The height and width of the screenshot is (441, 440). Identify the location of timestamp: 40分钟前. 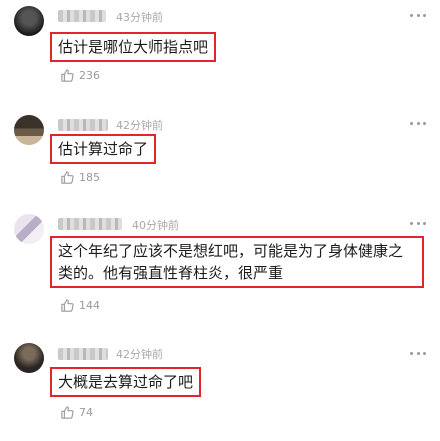
(155, 225).